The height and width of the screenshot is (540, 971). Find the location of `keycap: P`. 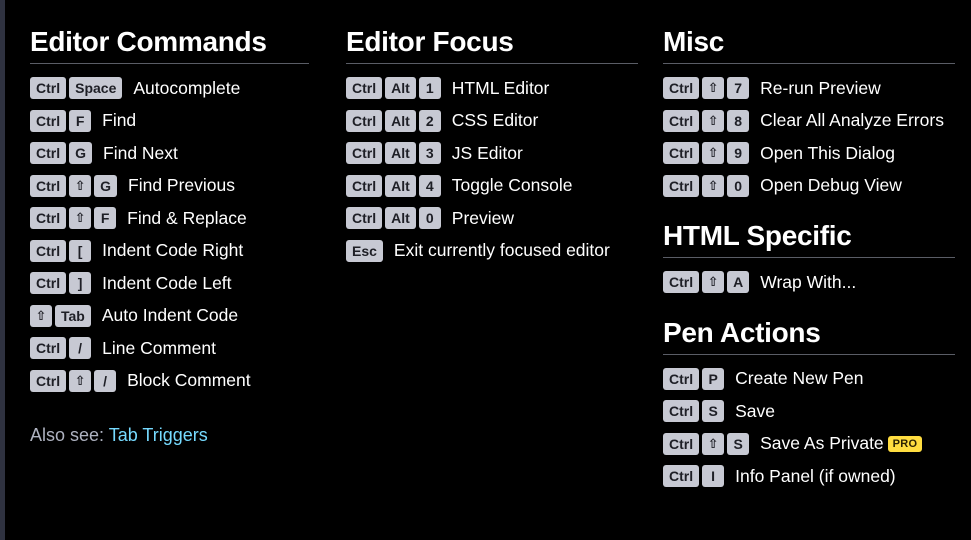

keycap: P is located at coordinates (713, 378).